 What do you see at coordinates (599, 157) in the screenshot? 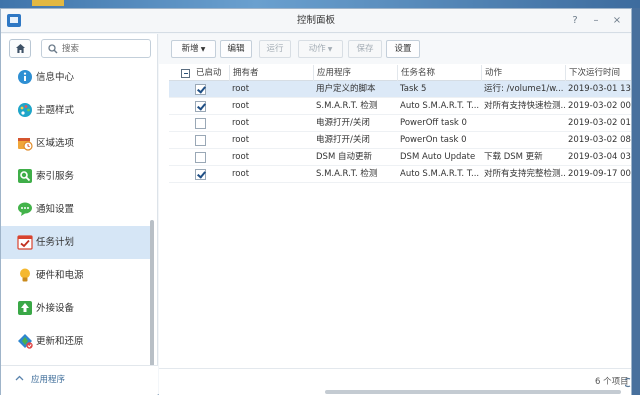
I see `next-run-cell: 2019-03-04 03:0` at bounding box center [599, 157].